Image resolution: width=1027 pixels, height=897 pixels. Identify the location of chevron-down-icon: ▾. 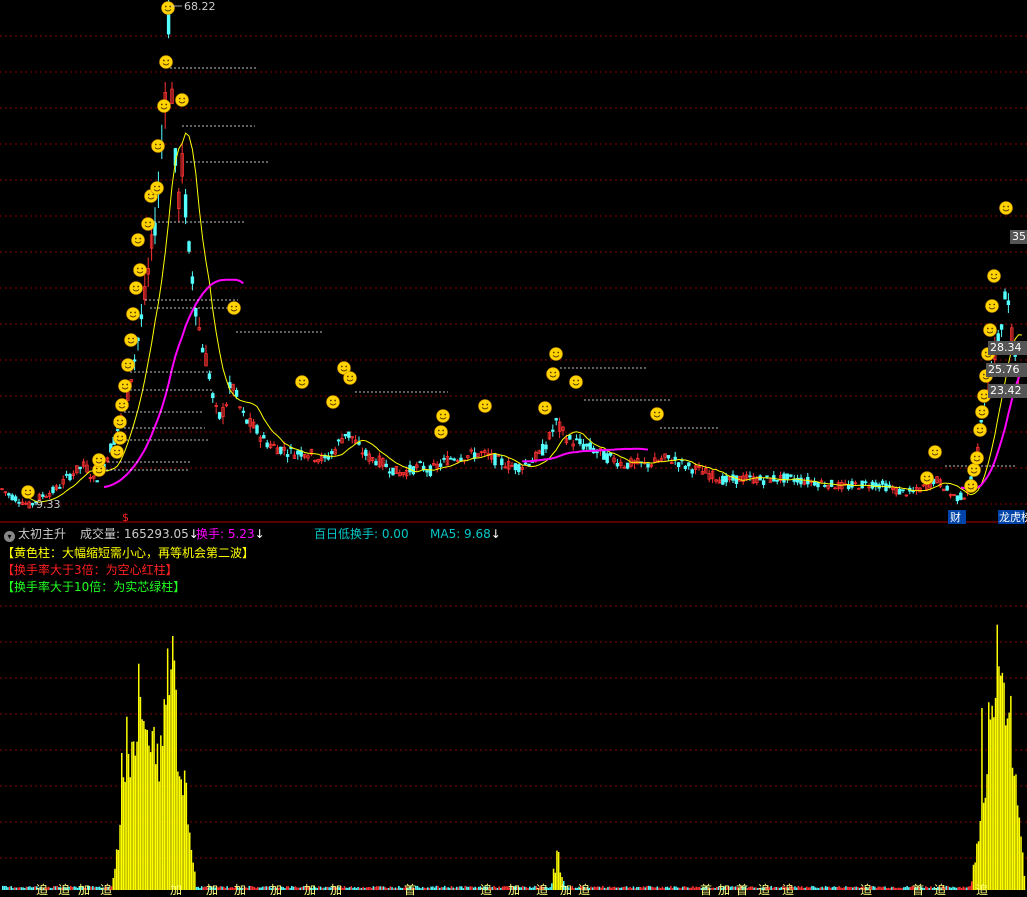
(9, 536).